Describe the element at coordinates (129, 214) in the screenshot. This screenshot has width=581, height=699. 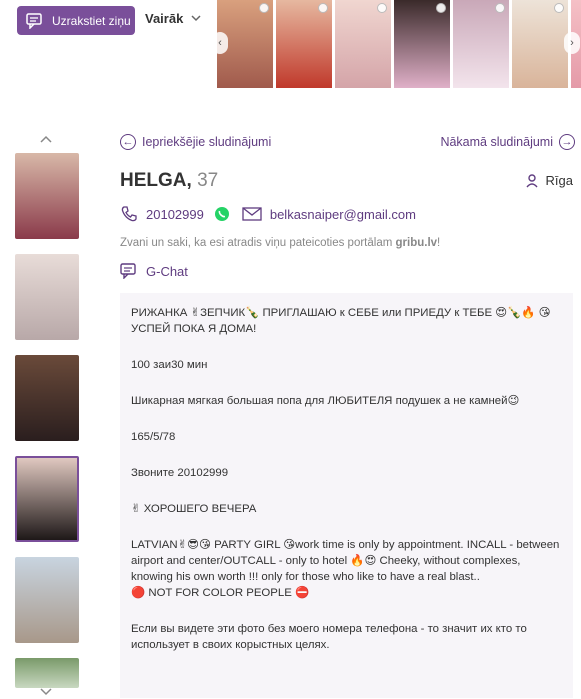
I see `phone-icon` at that location.